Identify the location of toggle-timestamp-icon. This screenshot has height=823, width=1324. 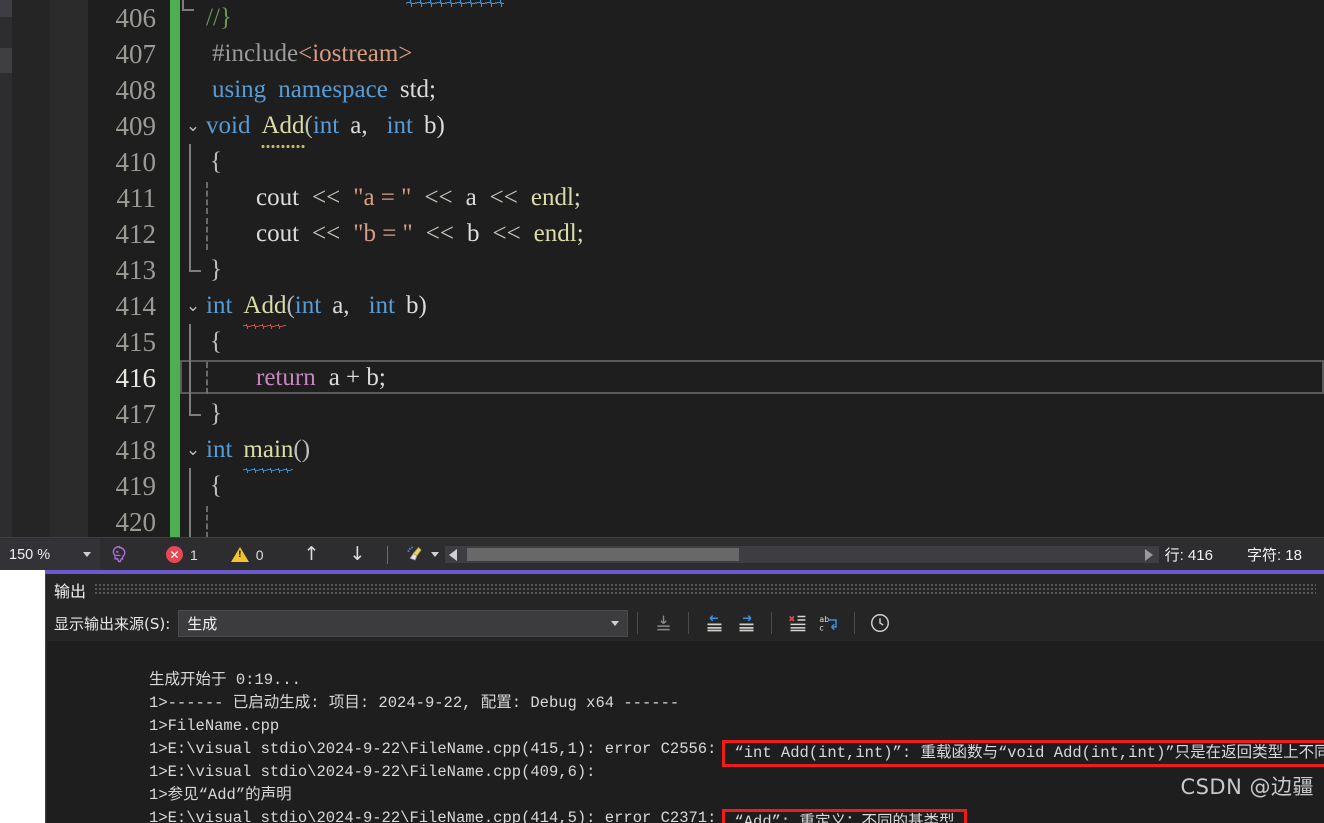
(880, 623).